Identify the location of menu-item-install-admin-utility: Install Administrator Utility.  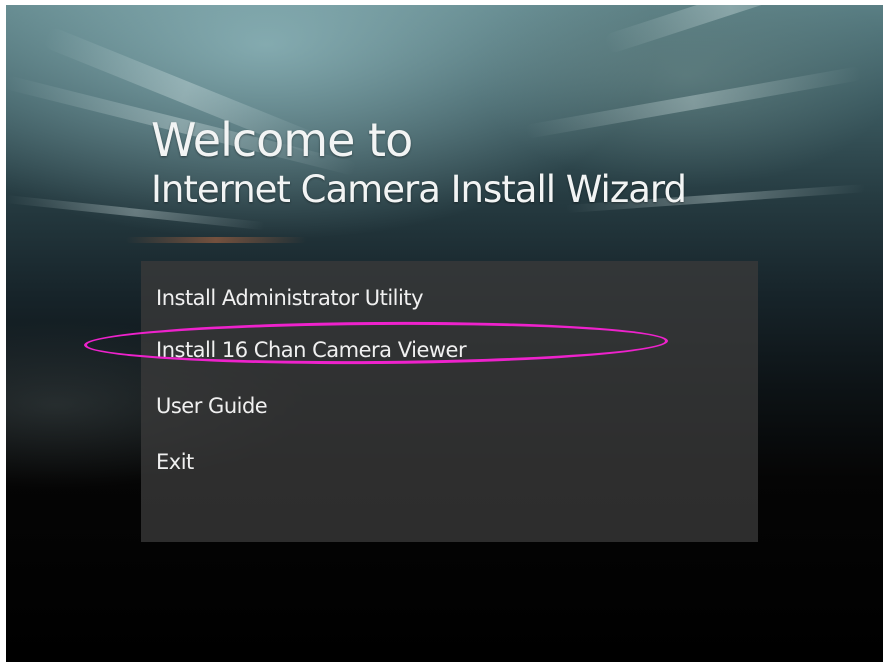
(290, 298).